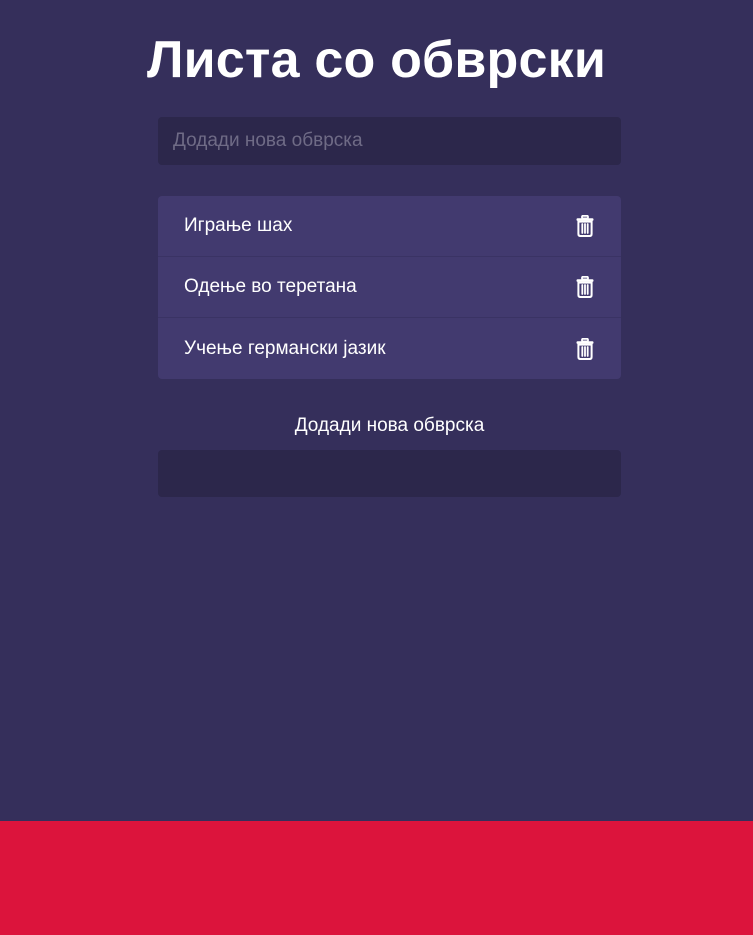 The height and width of the screenshot is (935, 753). Describe the element at coordinates (389, 226) in the screenshot. I see `task-item-chess: Играње шах` at that location.